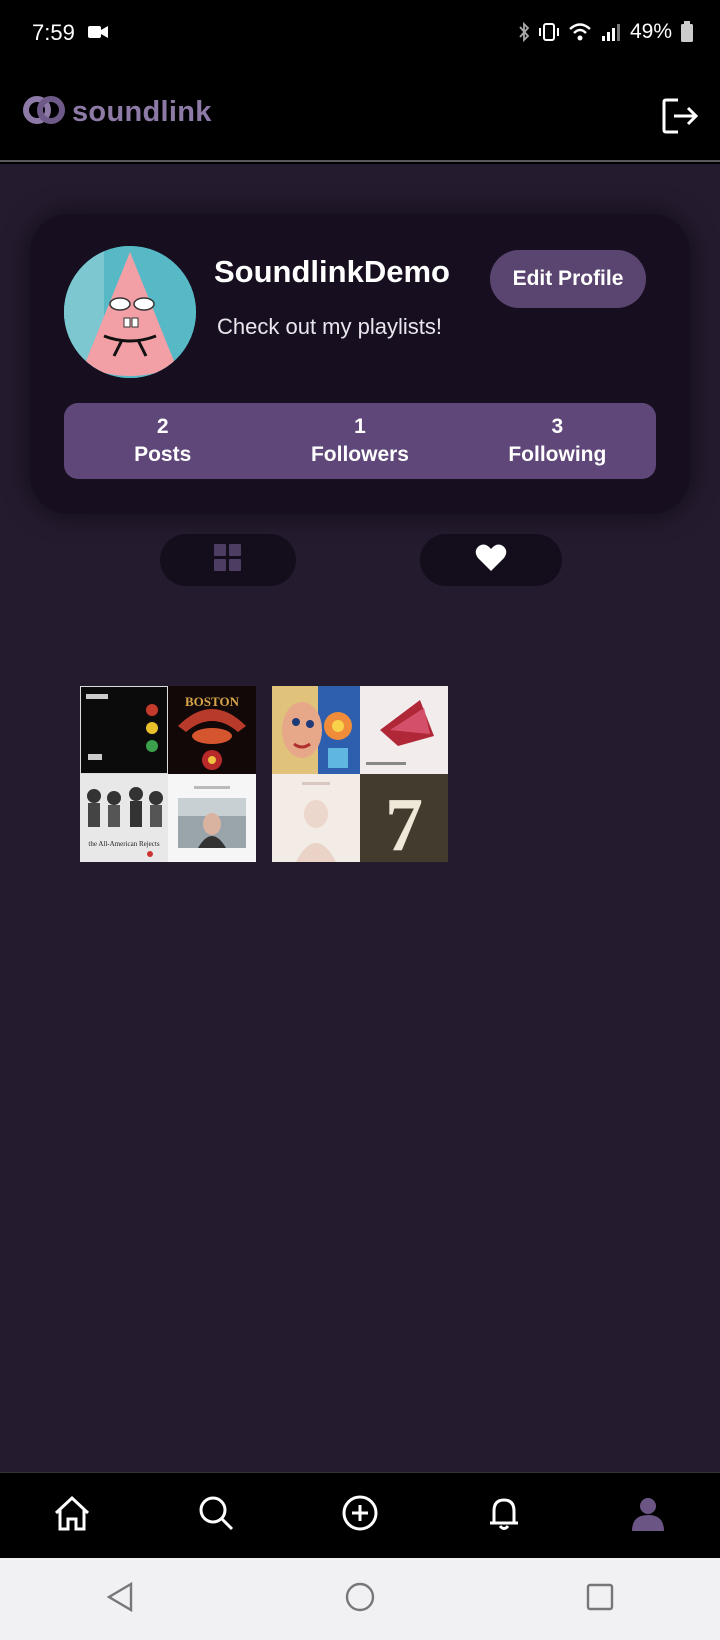 This screenshot has height=1640, width=720. What do you see at coordinates (332, 271) in the screenshot?
I see `username: SoundlinkDemo` at bounding box center [332, 271].